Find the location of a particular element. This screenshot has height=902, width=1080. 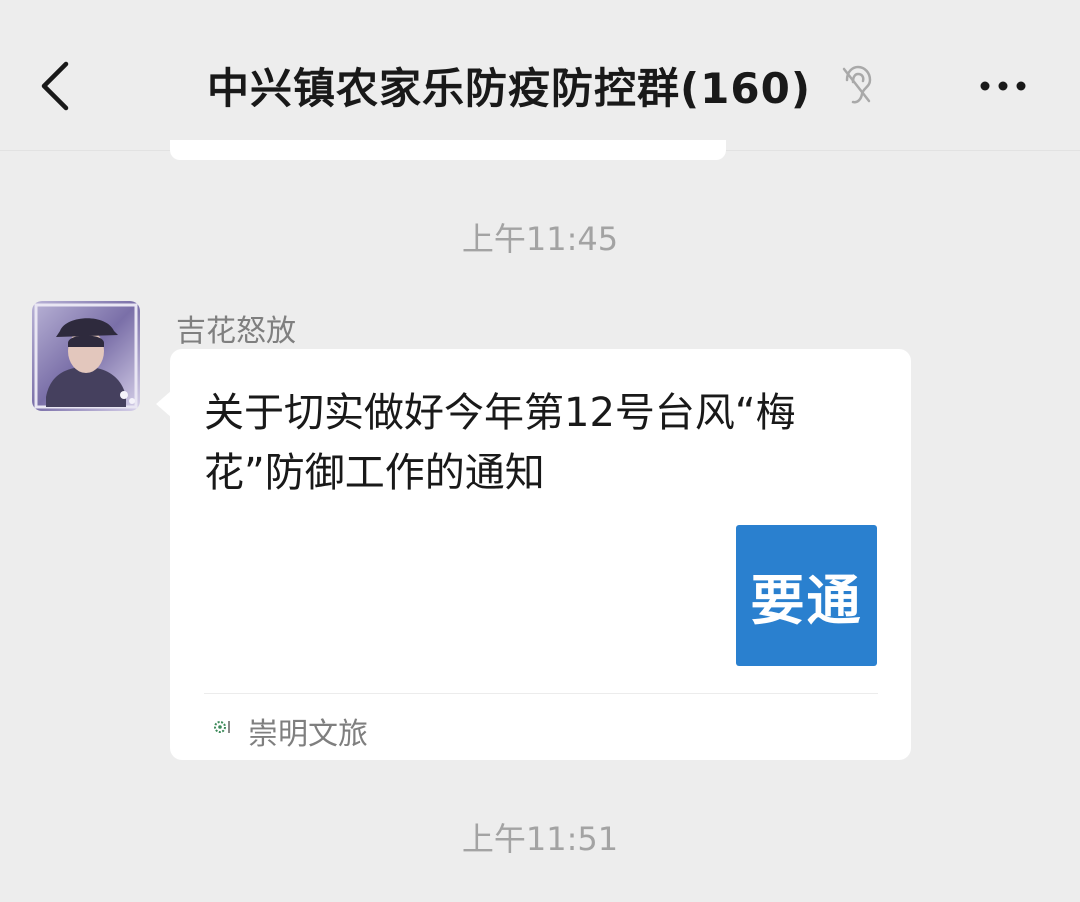

chat-title: 中兴镇农家乐防疫防控群(160) is located at coordinates (509, 88).